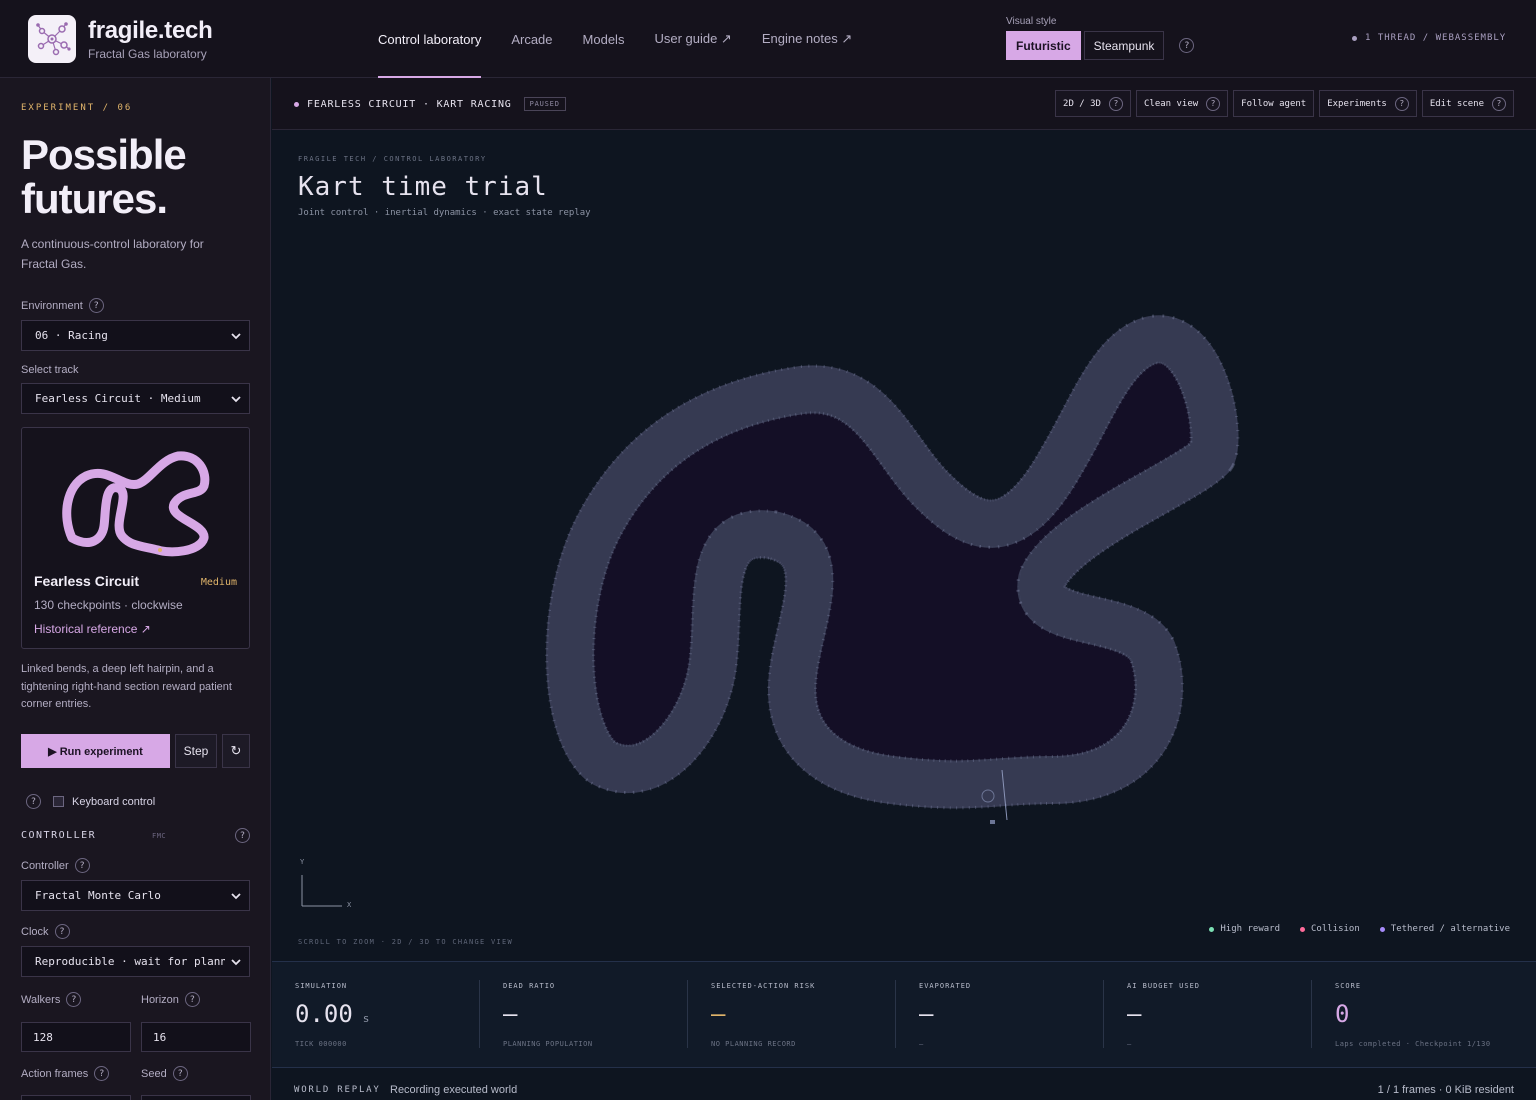  What do you see at coordinates (430, 39) in the screenshot?
I see `nav-control-laboratory: Control laboratory` at bounding box center [430, 39].